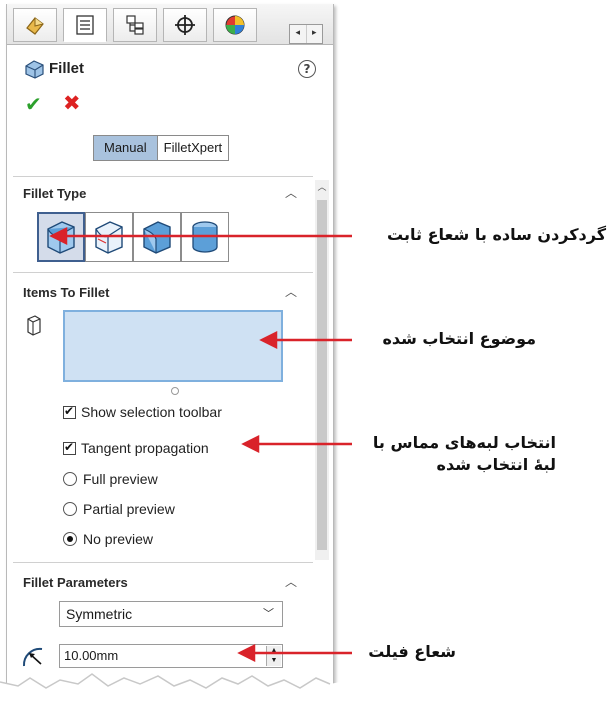 The height and width of the screenshot is (706, 610). I want to click on annotation-selected-item: موضوع انتخاب شده, so click(459, 338).